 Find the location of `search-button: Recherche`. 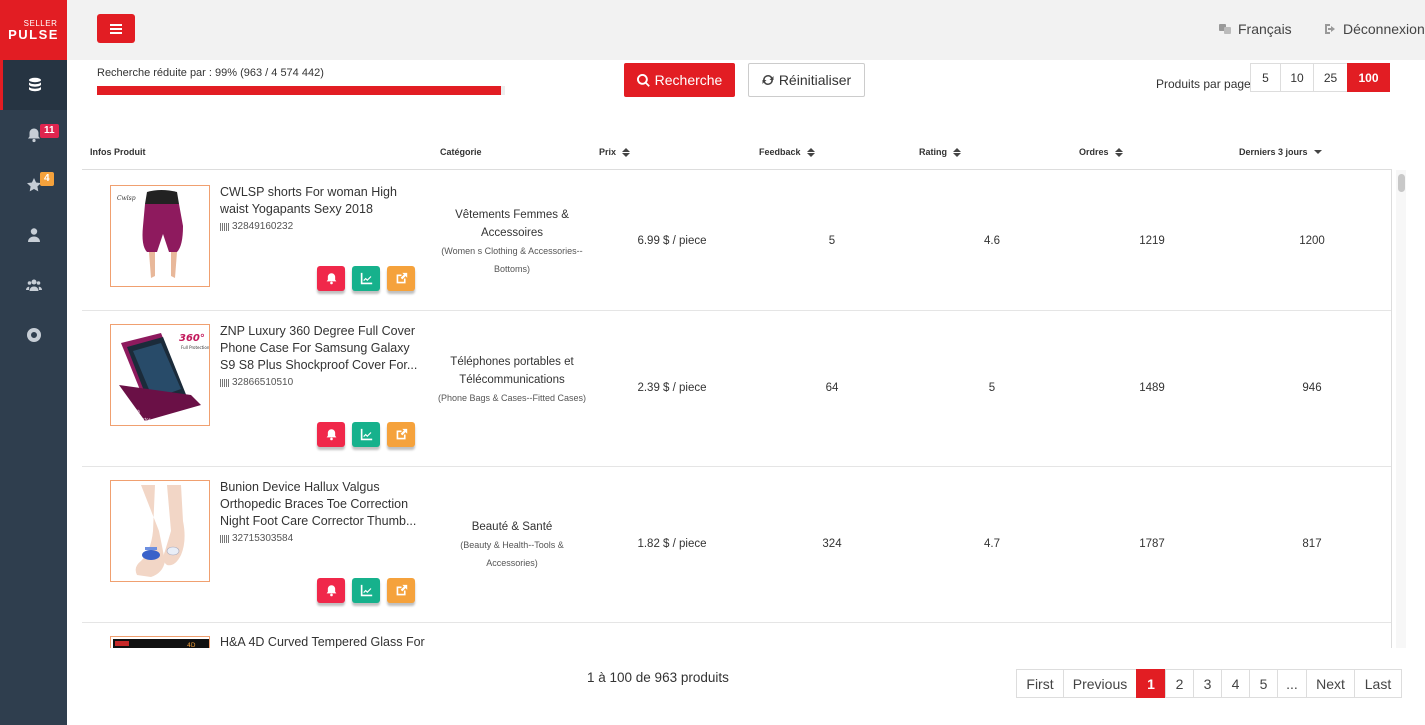

search-button: Recherche is located at coordinates (679, 80).